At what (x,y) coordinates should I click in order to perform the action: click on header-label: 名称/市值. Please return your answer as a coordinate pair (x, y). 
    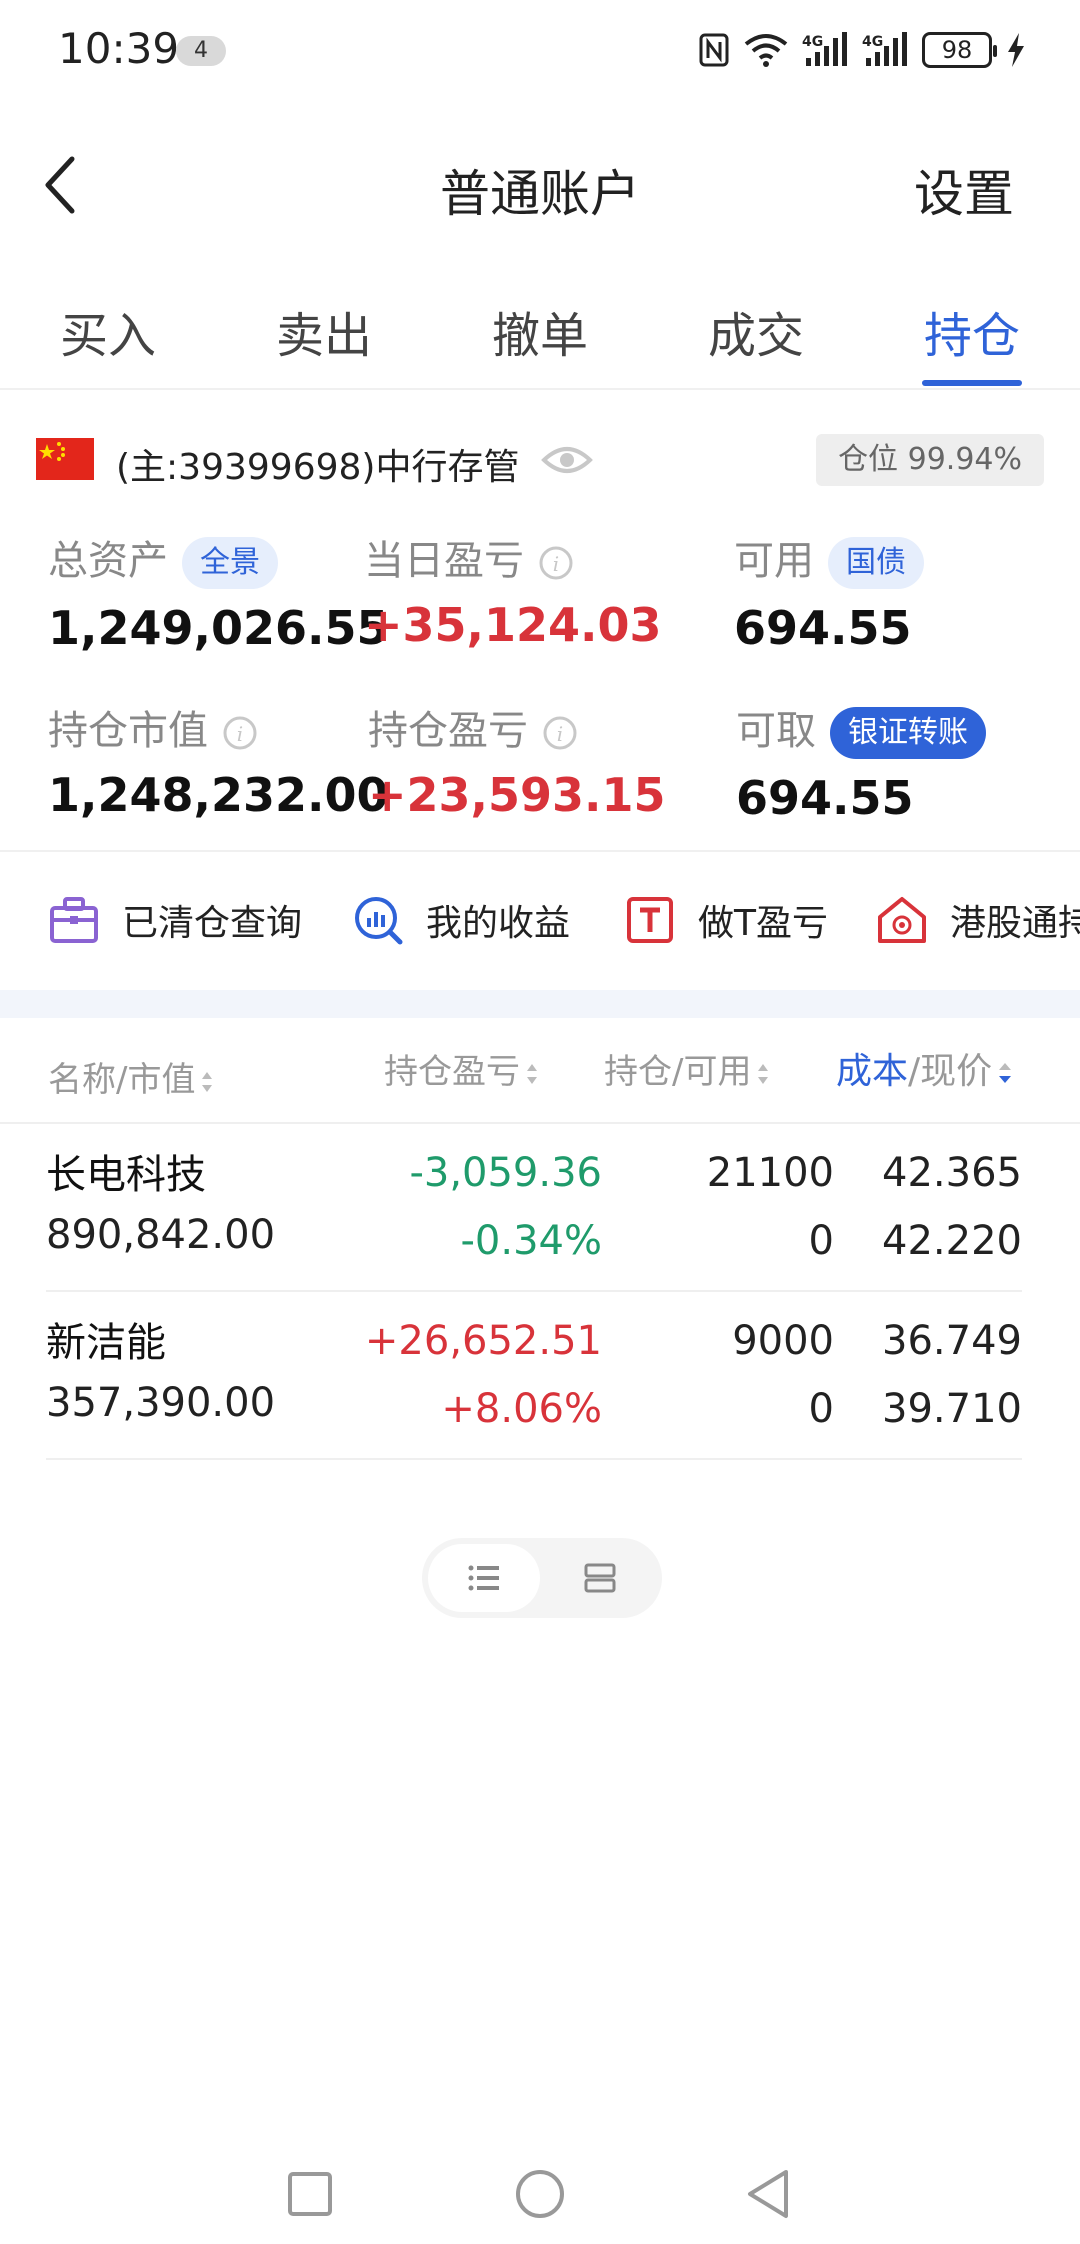
    Looking at the image, I should click on (122, 1080).